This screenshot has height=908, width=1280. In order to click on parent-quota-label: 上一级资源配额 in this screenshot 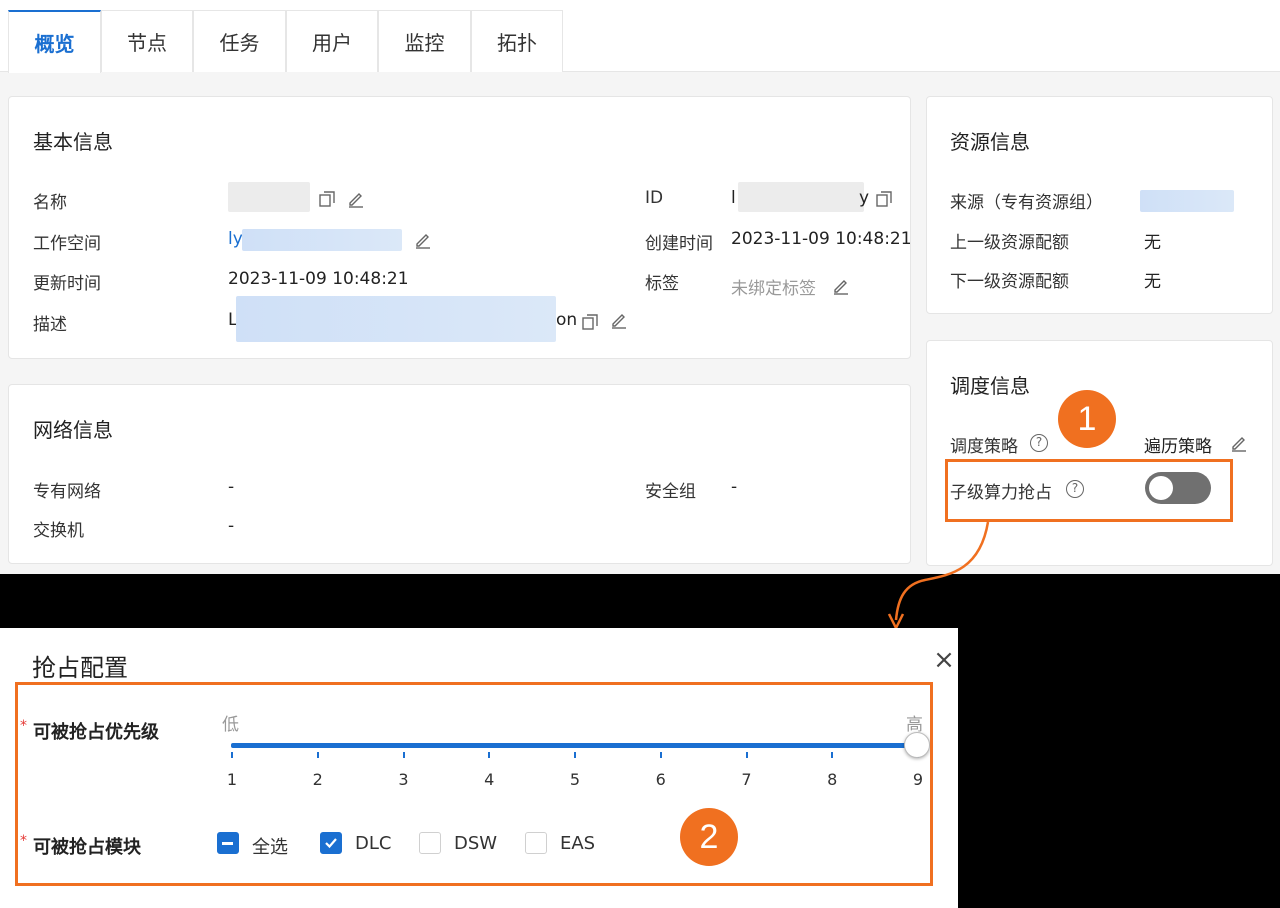, I will do `click(1009, 243)`.